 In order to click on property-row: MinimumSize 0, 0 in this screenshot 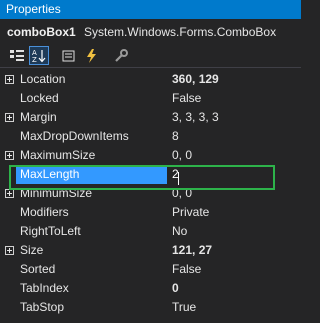, I will do `click(150, 193)`.